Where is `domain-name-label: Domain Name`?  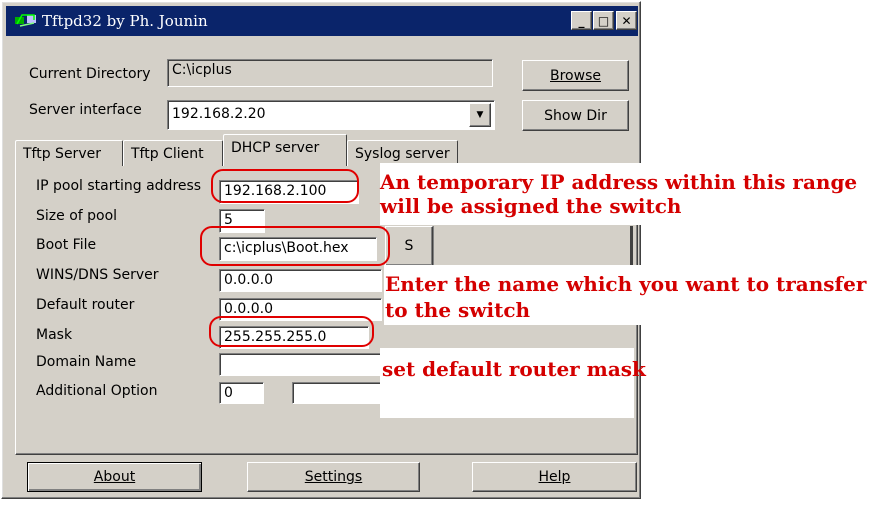
domain-name-label: Domain Name is located at coordinates (86, 362).